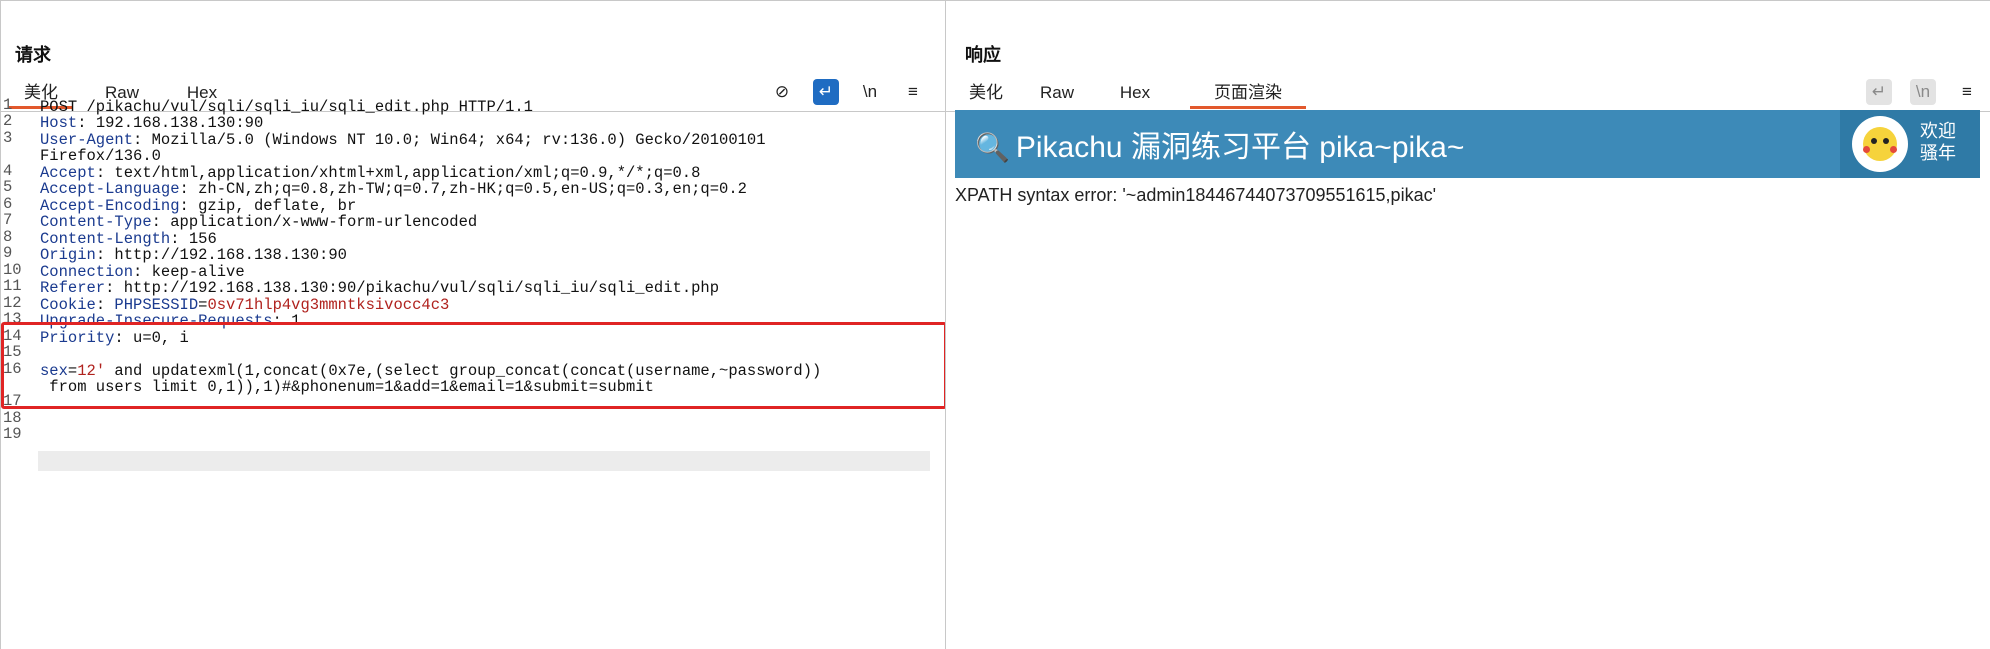  I want to click on tab-pretty: 美化, so click(986, 94).